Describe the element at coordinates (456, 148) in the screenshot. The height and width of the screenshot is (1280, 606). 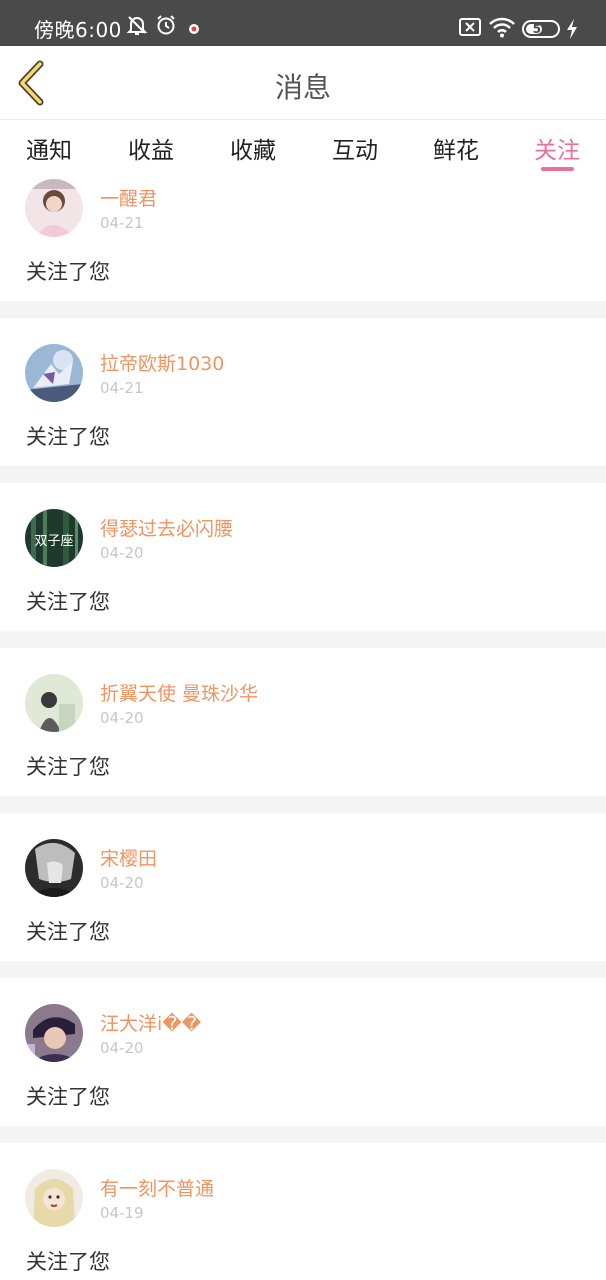
I see `tab-flowers: 鲜花` at that location.